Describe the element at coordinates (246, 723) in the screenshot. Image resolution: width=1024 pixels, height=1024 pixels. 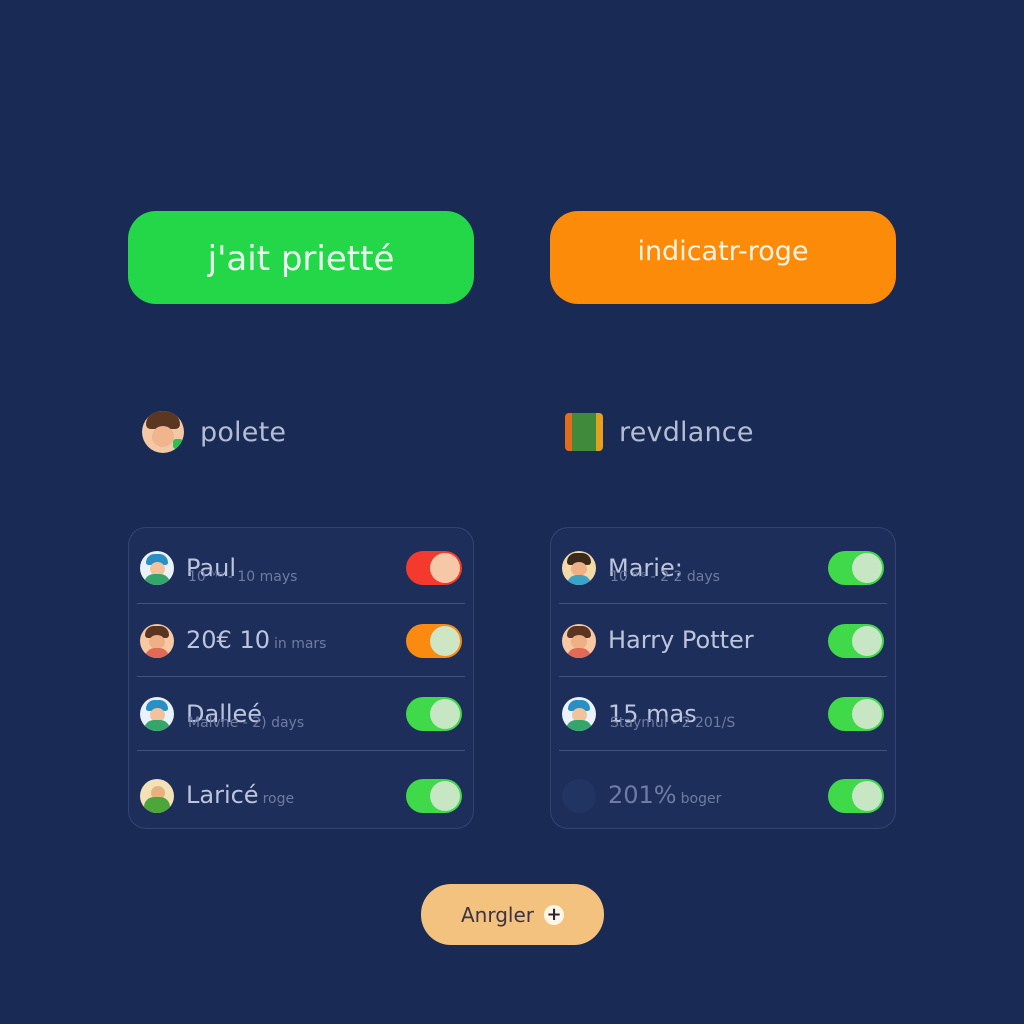
I see `list-item-subtitle: Malvne - 2) days` at that location.